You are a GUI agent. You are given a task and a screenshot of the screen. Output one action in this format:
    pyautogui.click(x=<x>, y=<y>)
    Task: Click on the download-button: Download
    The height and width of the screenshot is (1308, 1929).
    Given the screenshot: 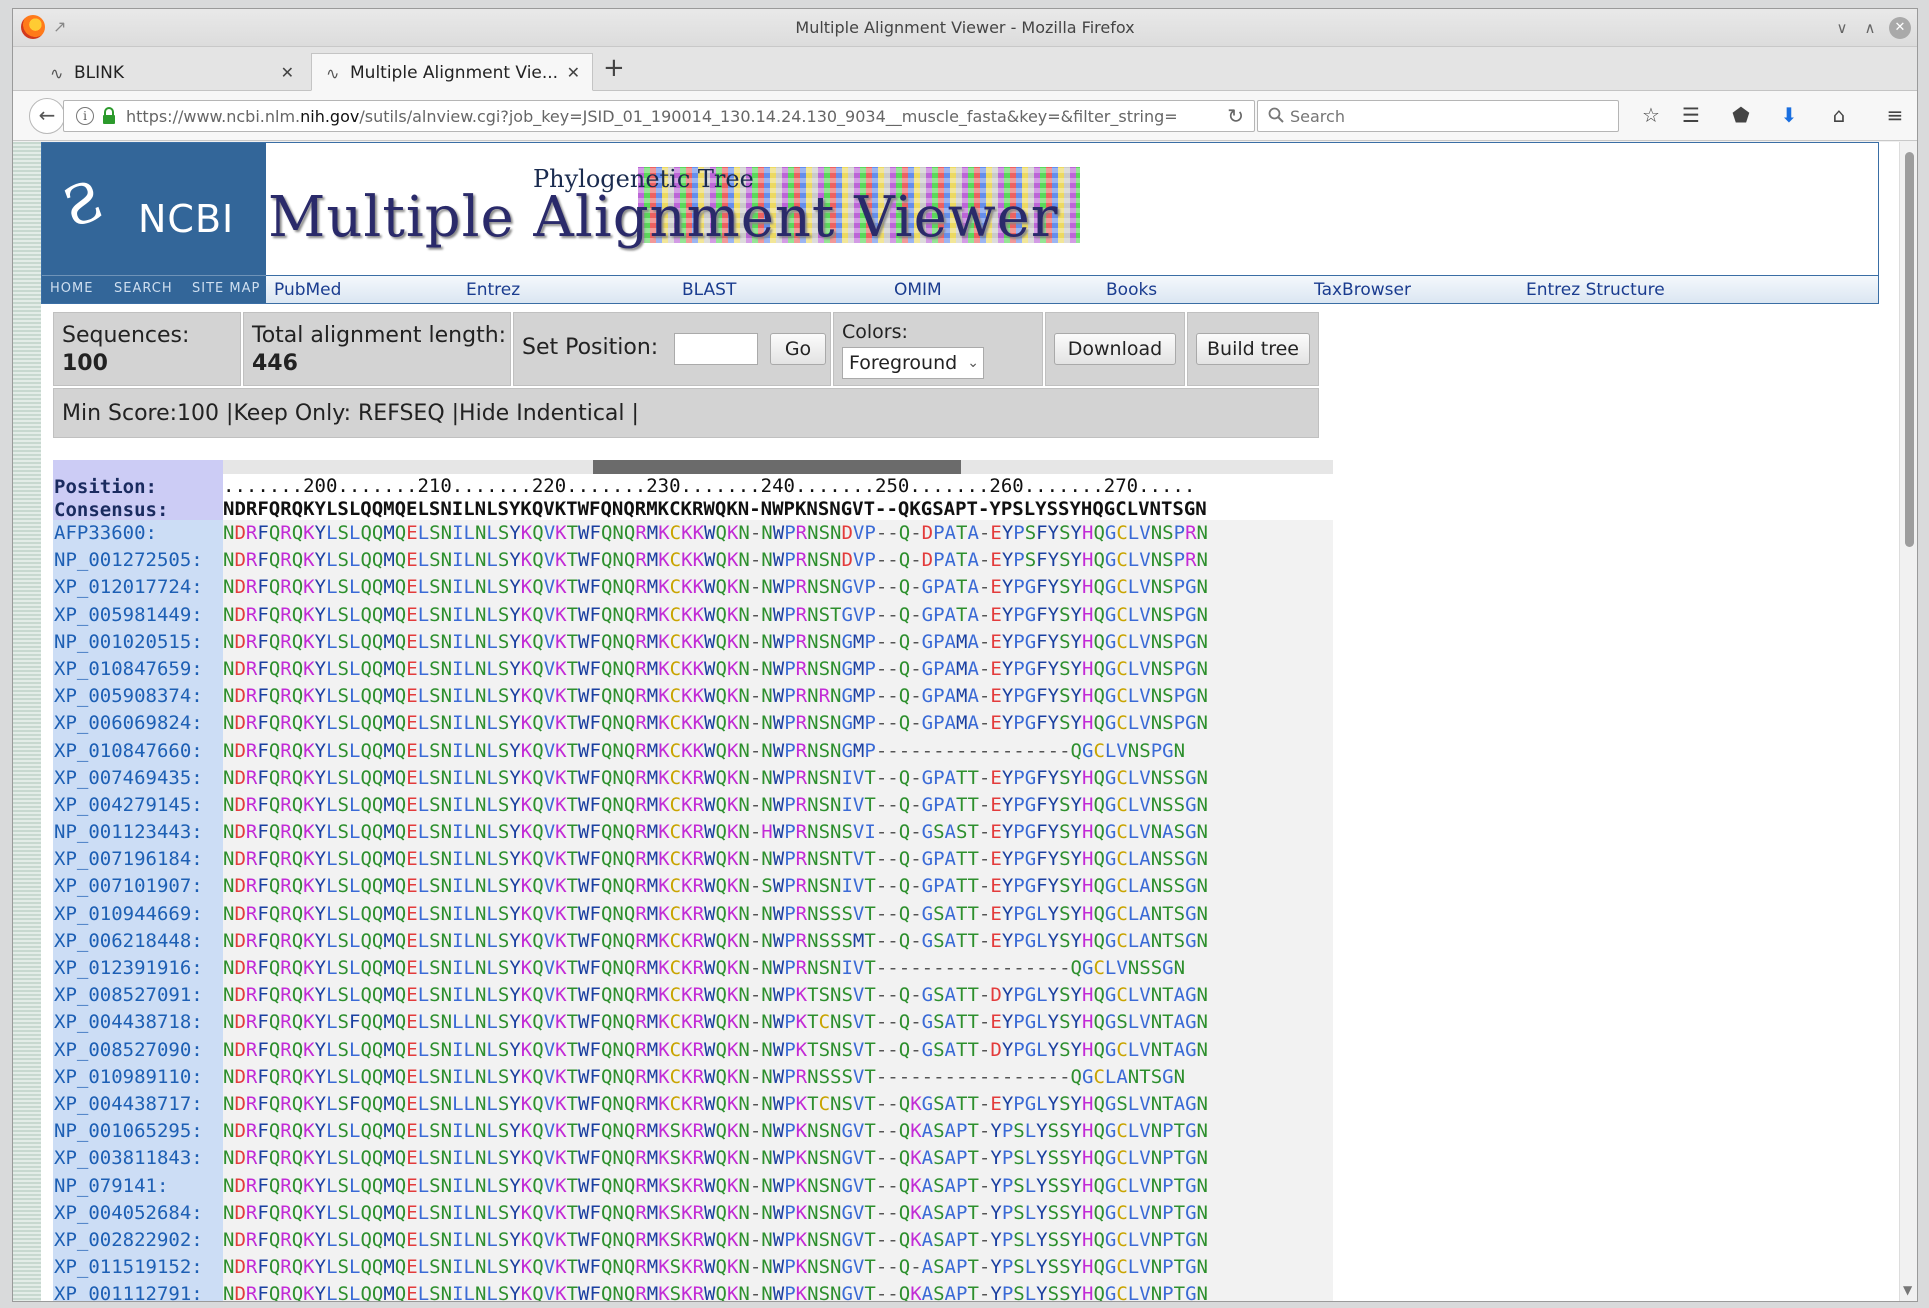 What is the action you would take?
    pyautogui.click(x=1115, y=349)
    